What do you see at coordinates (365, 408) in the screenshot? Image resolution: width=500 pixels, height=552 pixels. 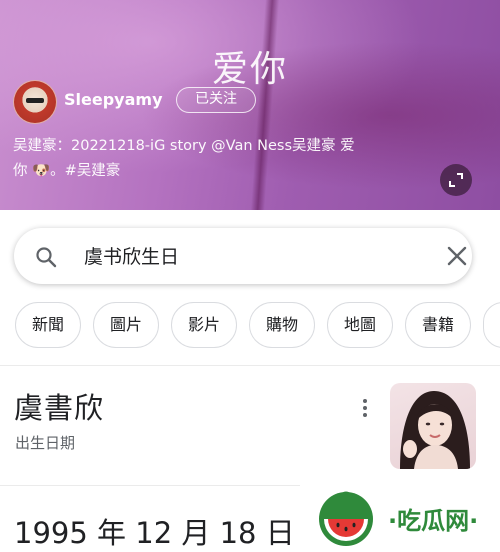 I see `more-options-icon` at bounding box center [365, 408].